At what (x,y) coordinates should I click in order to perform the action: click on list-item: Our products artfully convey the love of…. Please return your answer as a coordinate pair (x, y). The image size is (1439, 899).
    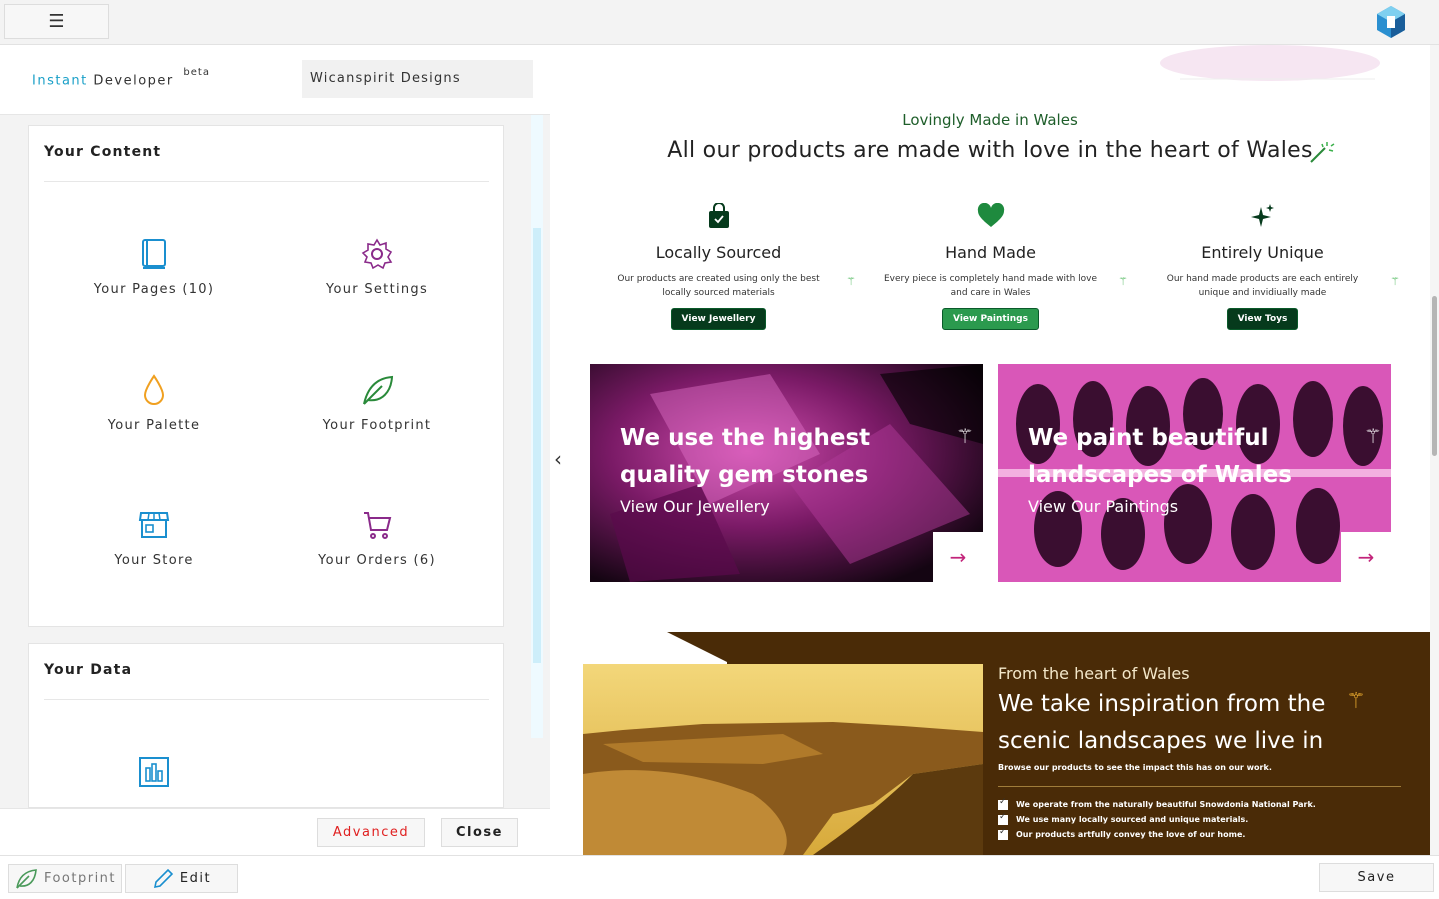
    Looking at the image, I should click on (1157, 834).